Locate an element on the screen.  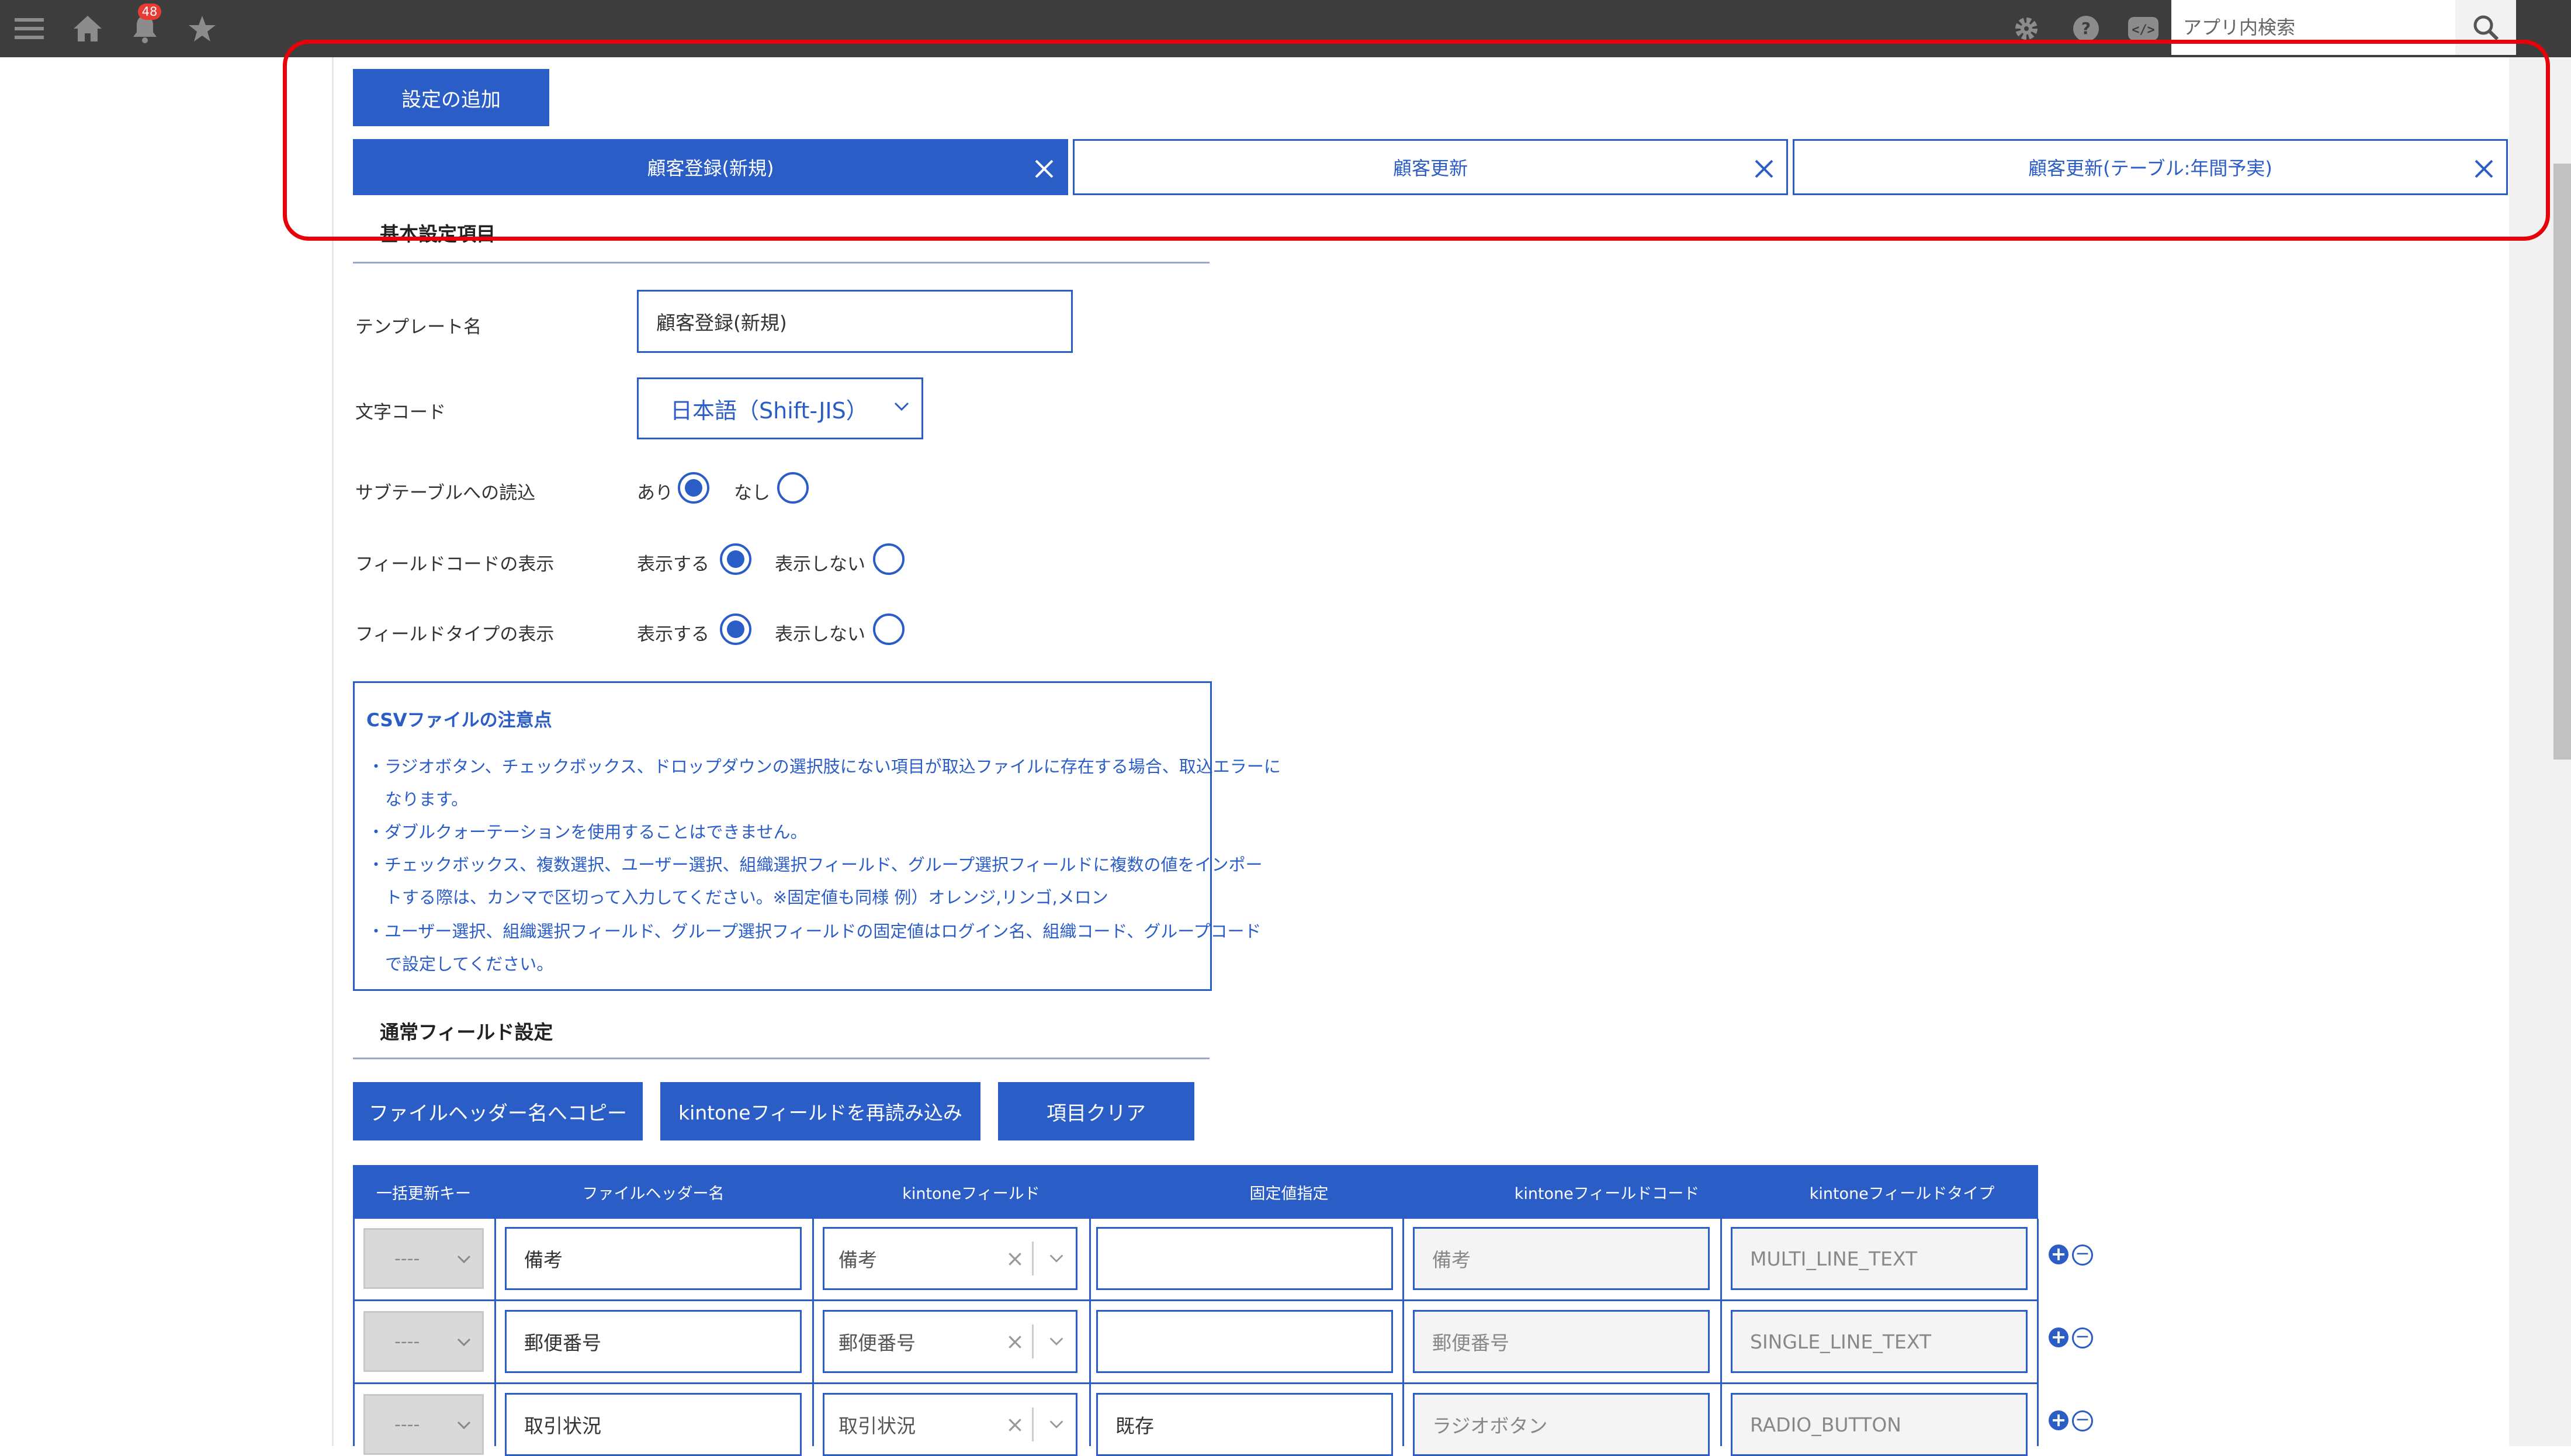
csv-notes-title: CSVファイルの注意点 is located at coordinates (459, 720).